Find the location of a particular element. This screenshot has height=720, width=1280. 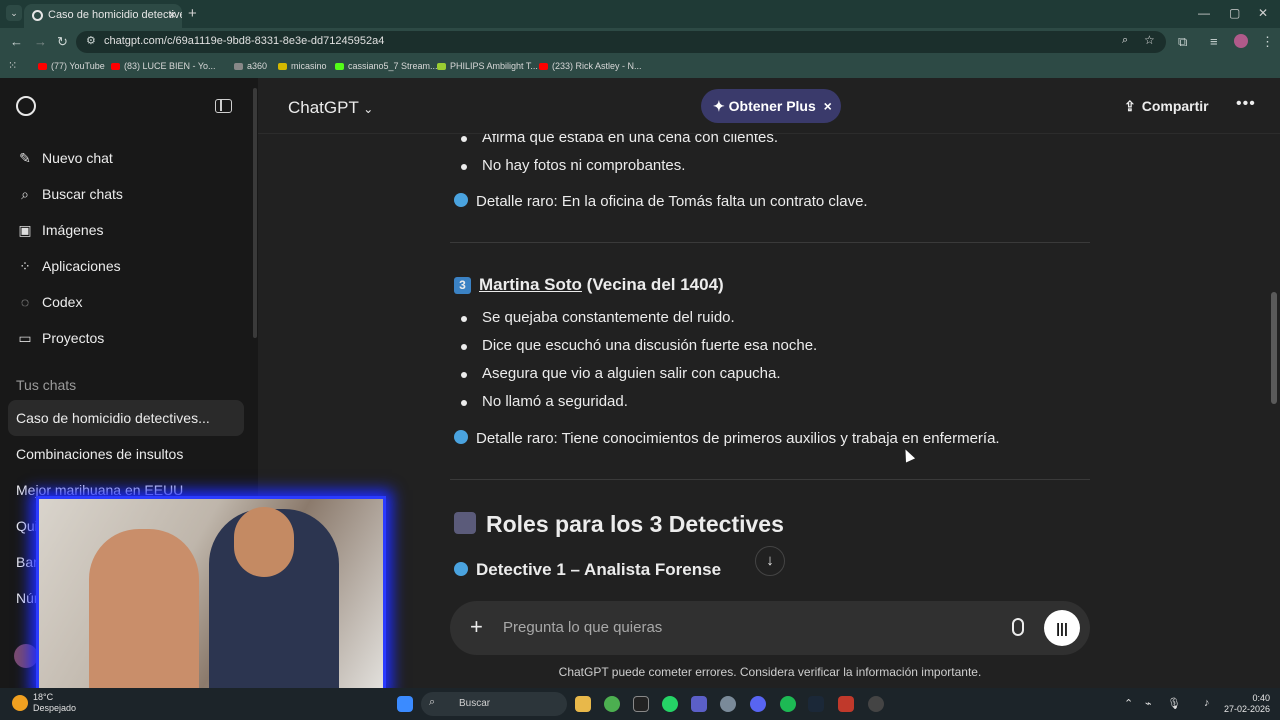

suspect-name-link: Martina Soto is located at coordinates (530, 284).